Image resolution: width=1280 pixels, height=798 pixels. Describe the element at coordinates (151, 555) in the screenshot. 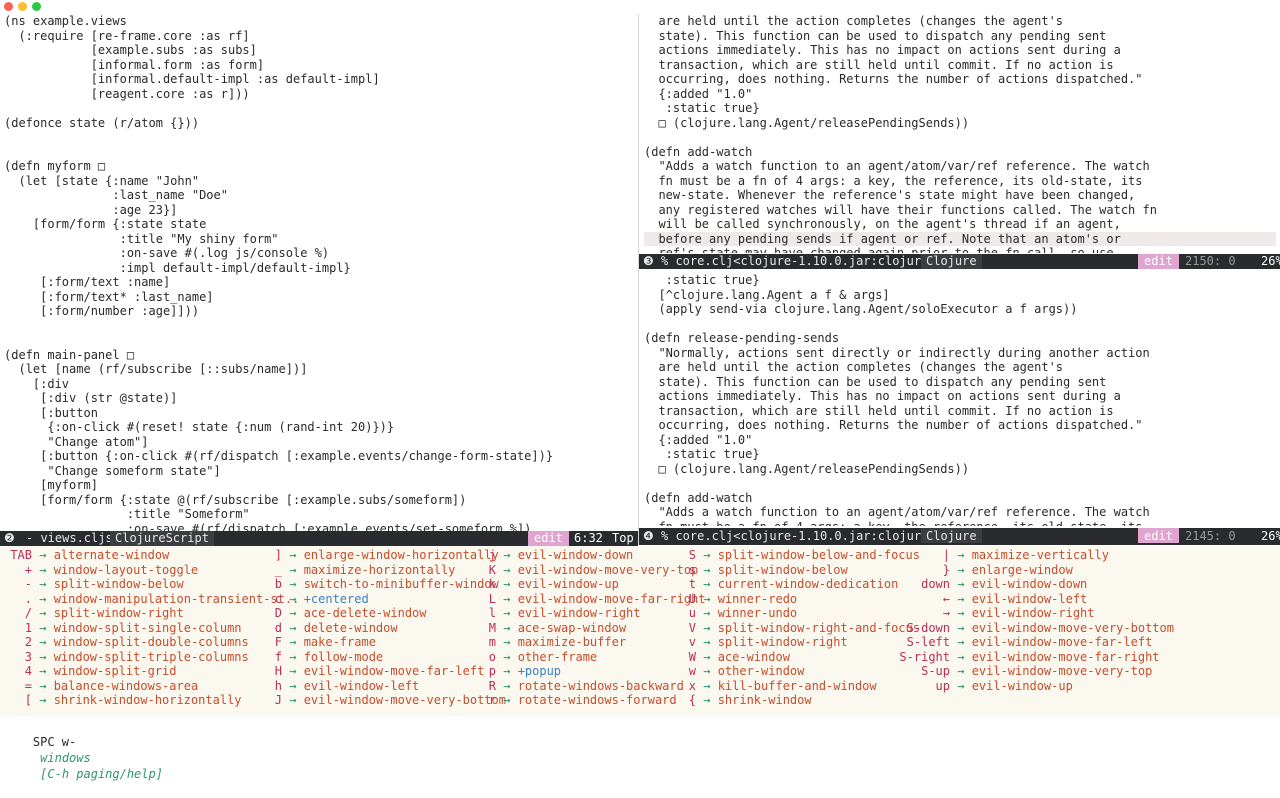

I see `which-key-entry: TAB → alternate-window` at that location.